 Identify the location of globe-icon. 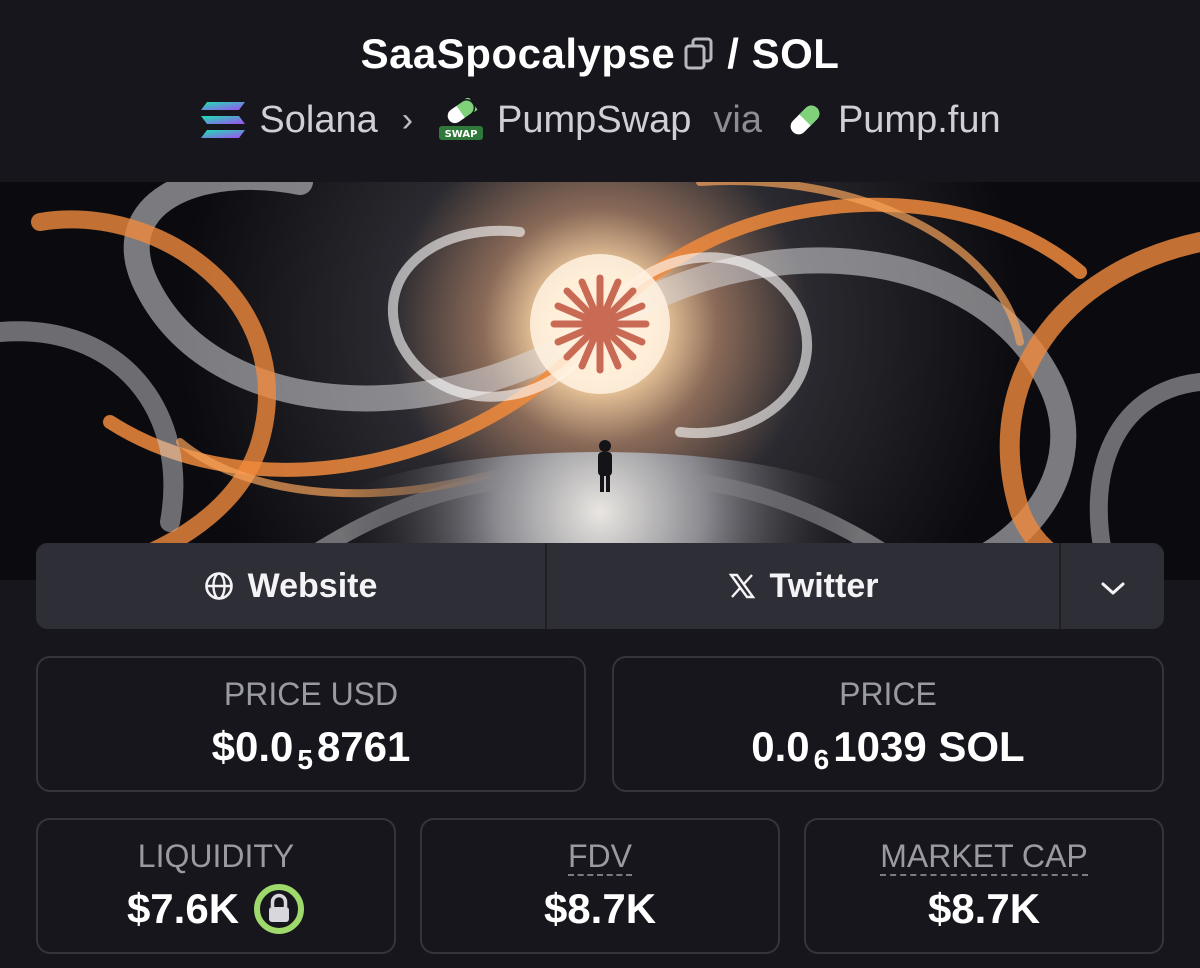
(219, 586).